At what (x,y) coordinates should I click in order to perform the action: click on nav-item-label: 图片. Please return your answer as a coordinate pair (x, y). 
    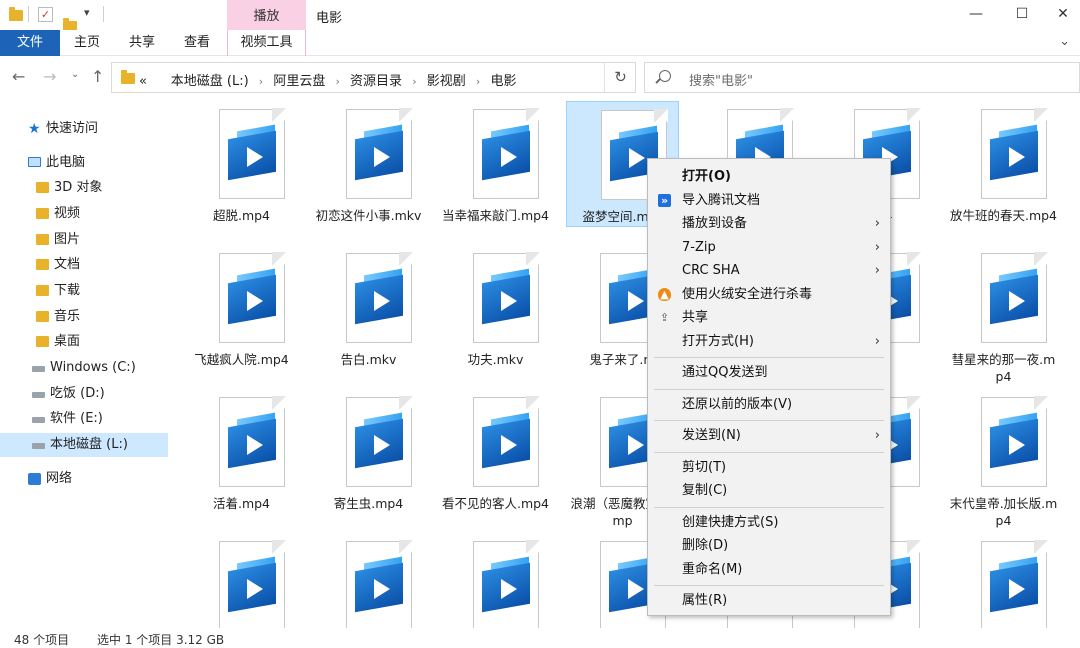
    Looking at the image, I should click on (67, 239).